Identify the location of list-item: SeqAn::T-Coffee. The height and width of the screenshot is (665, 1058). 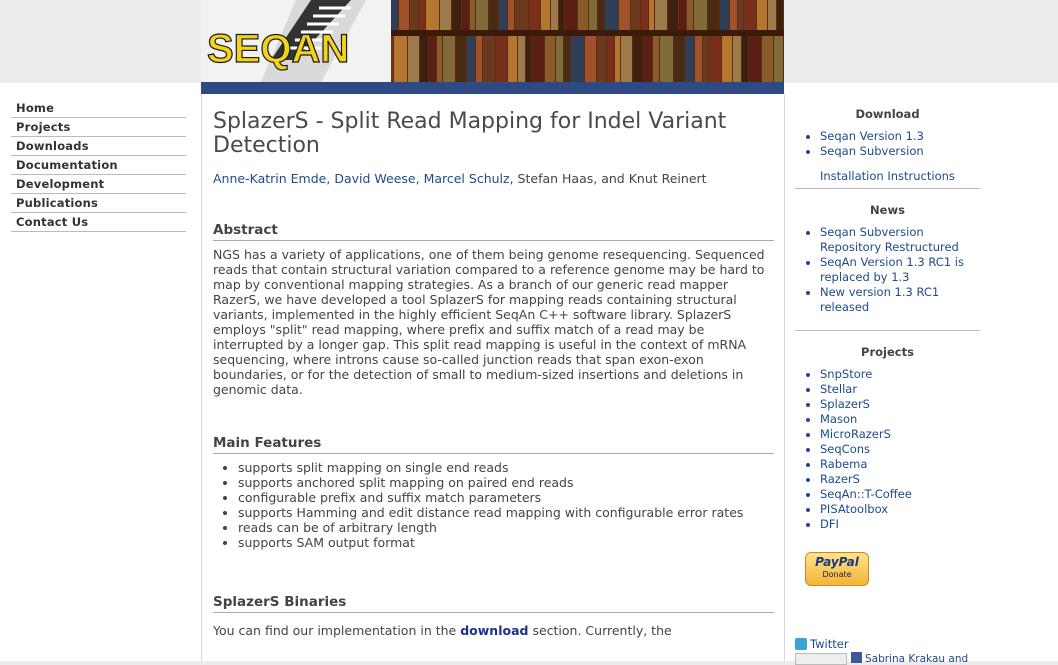
(900, 494).